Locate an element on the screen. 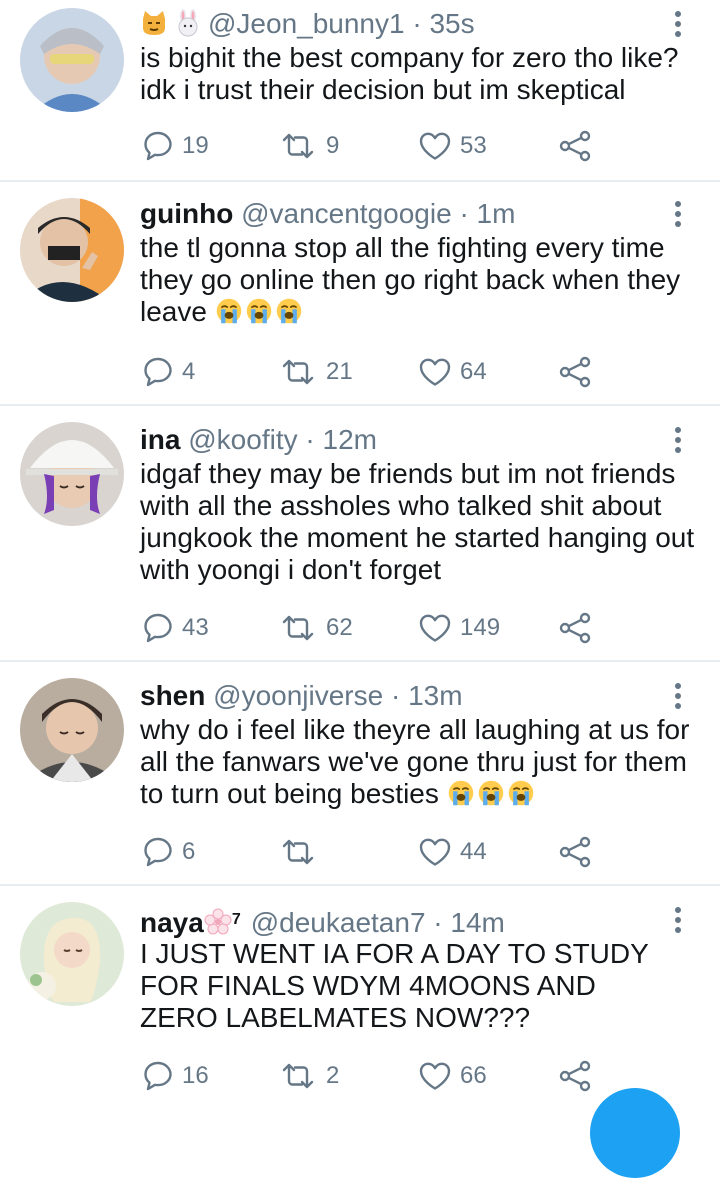 This screenshot has height=1178, width=720. retweet-count: 21 is located at coordinates (339, 371).